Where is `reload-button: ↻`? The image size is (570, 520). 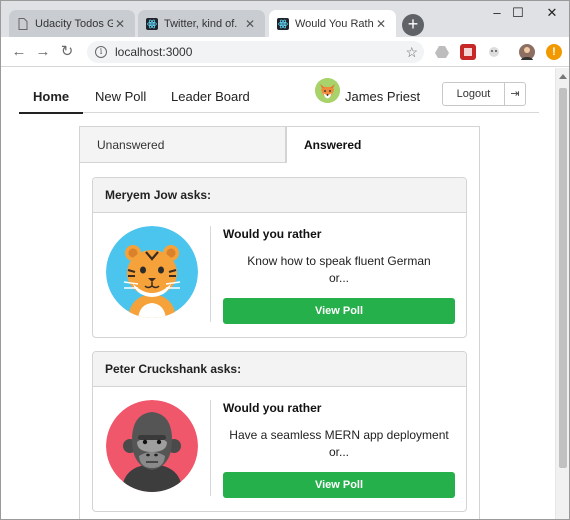 reload-button: ↻ is located at coordinates (67, 52).